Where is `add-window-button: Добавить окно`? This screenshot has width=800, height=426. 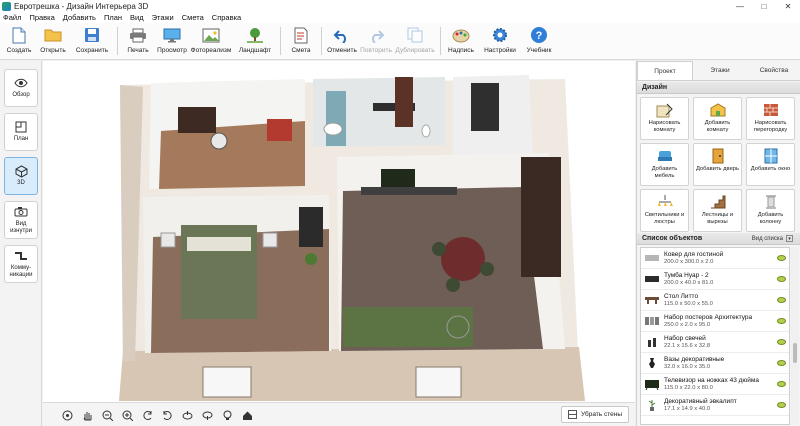
add-window-button: Добавить окно is located at coordinates (770, 164).